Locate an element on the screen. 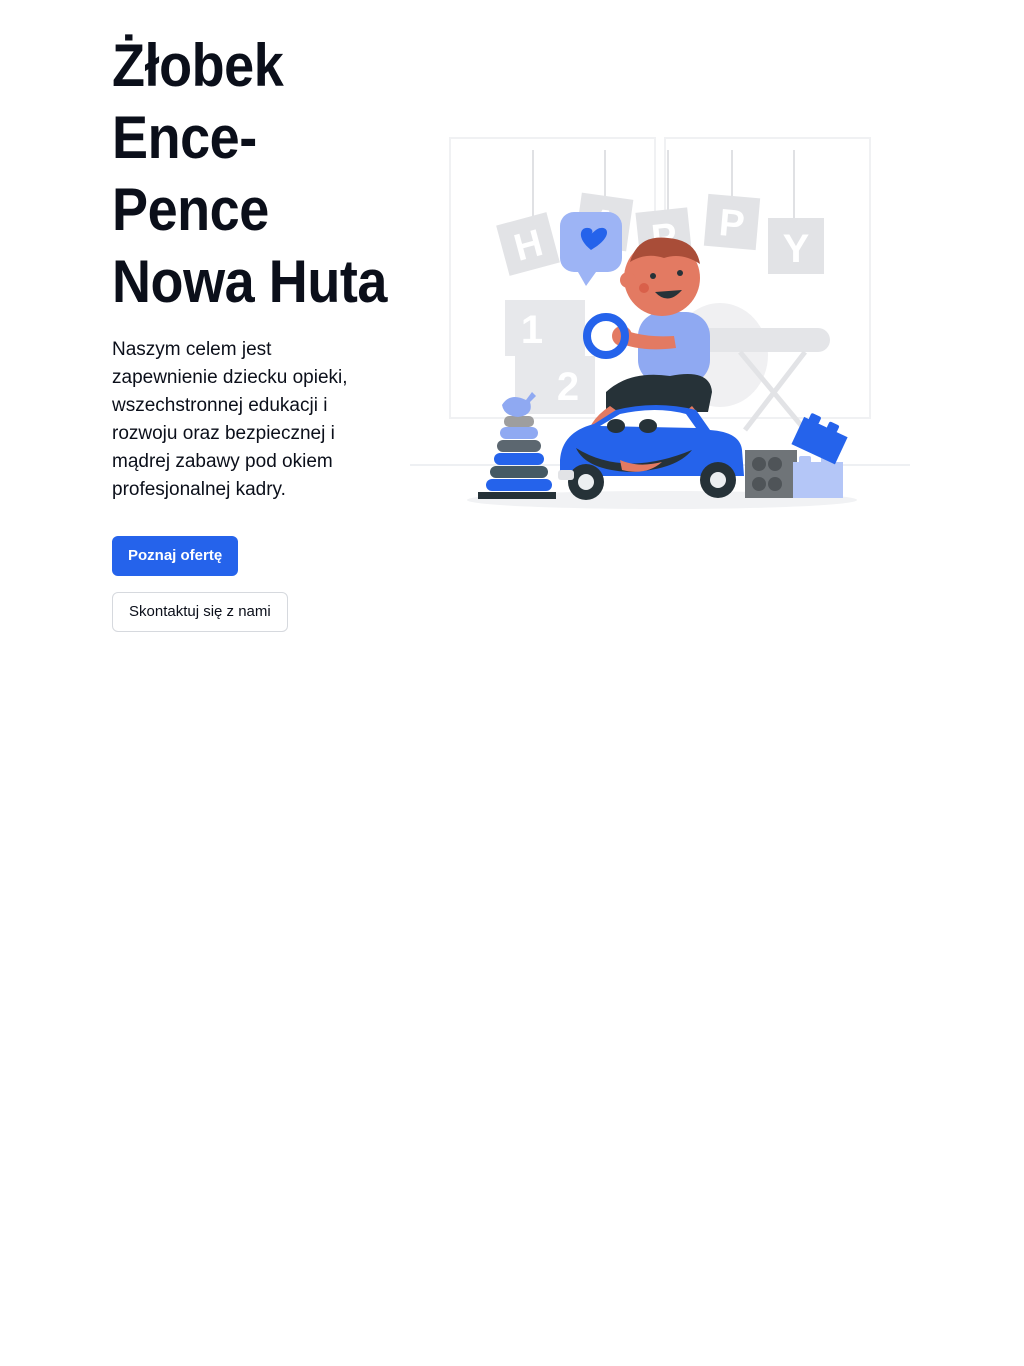  toy-car is located at coordinates (651, 452).